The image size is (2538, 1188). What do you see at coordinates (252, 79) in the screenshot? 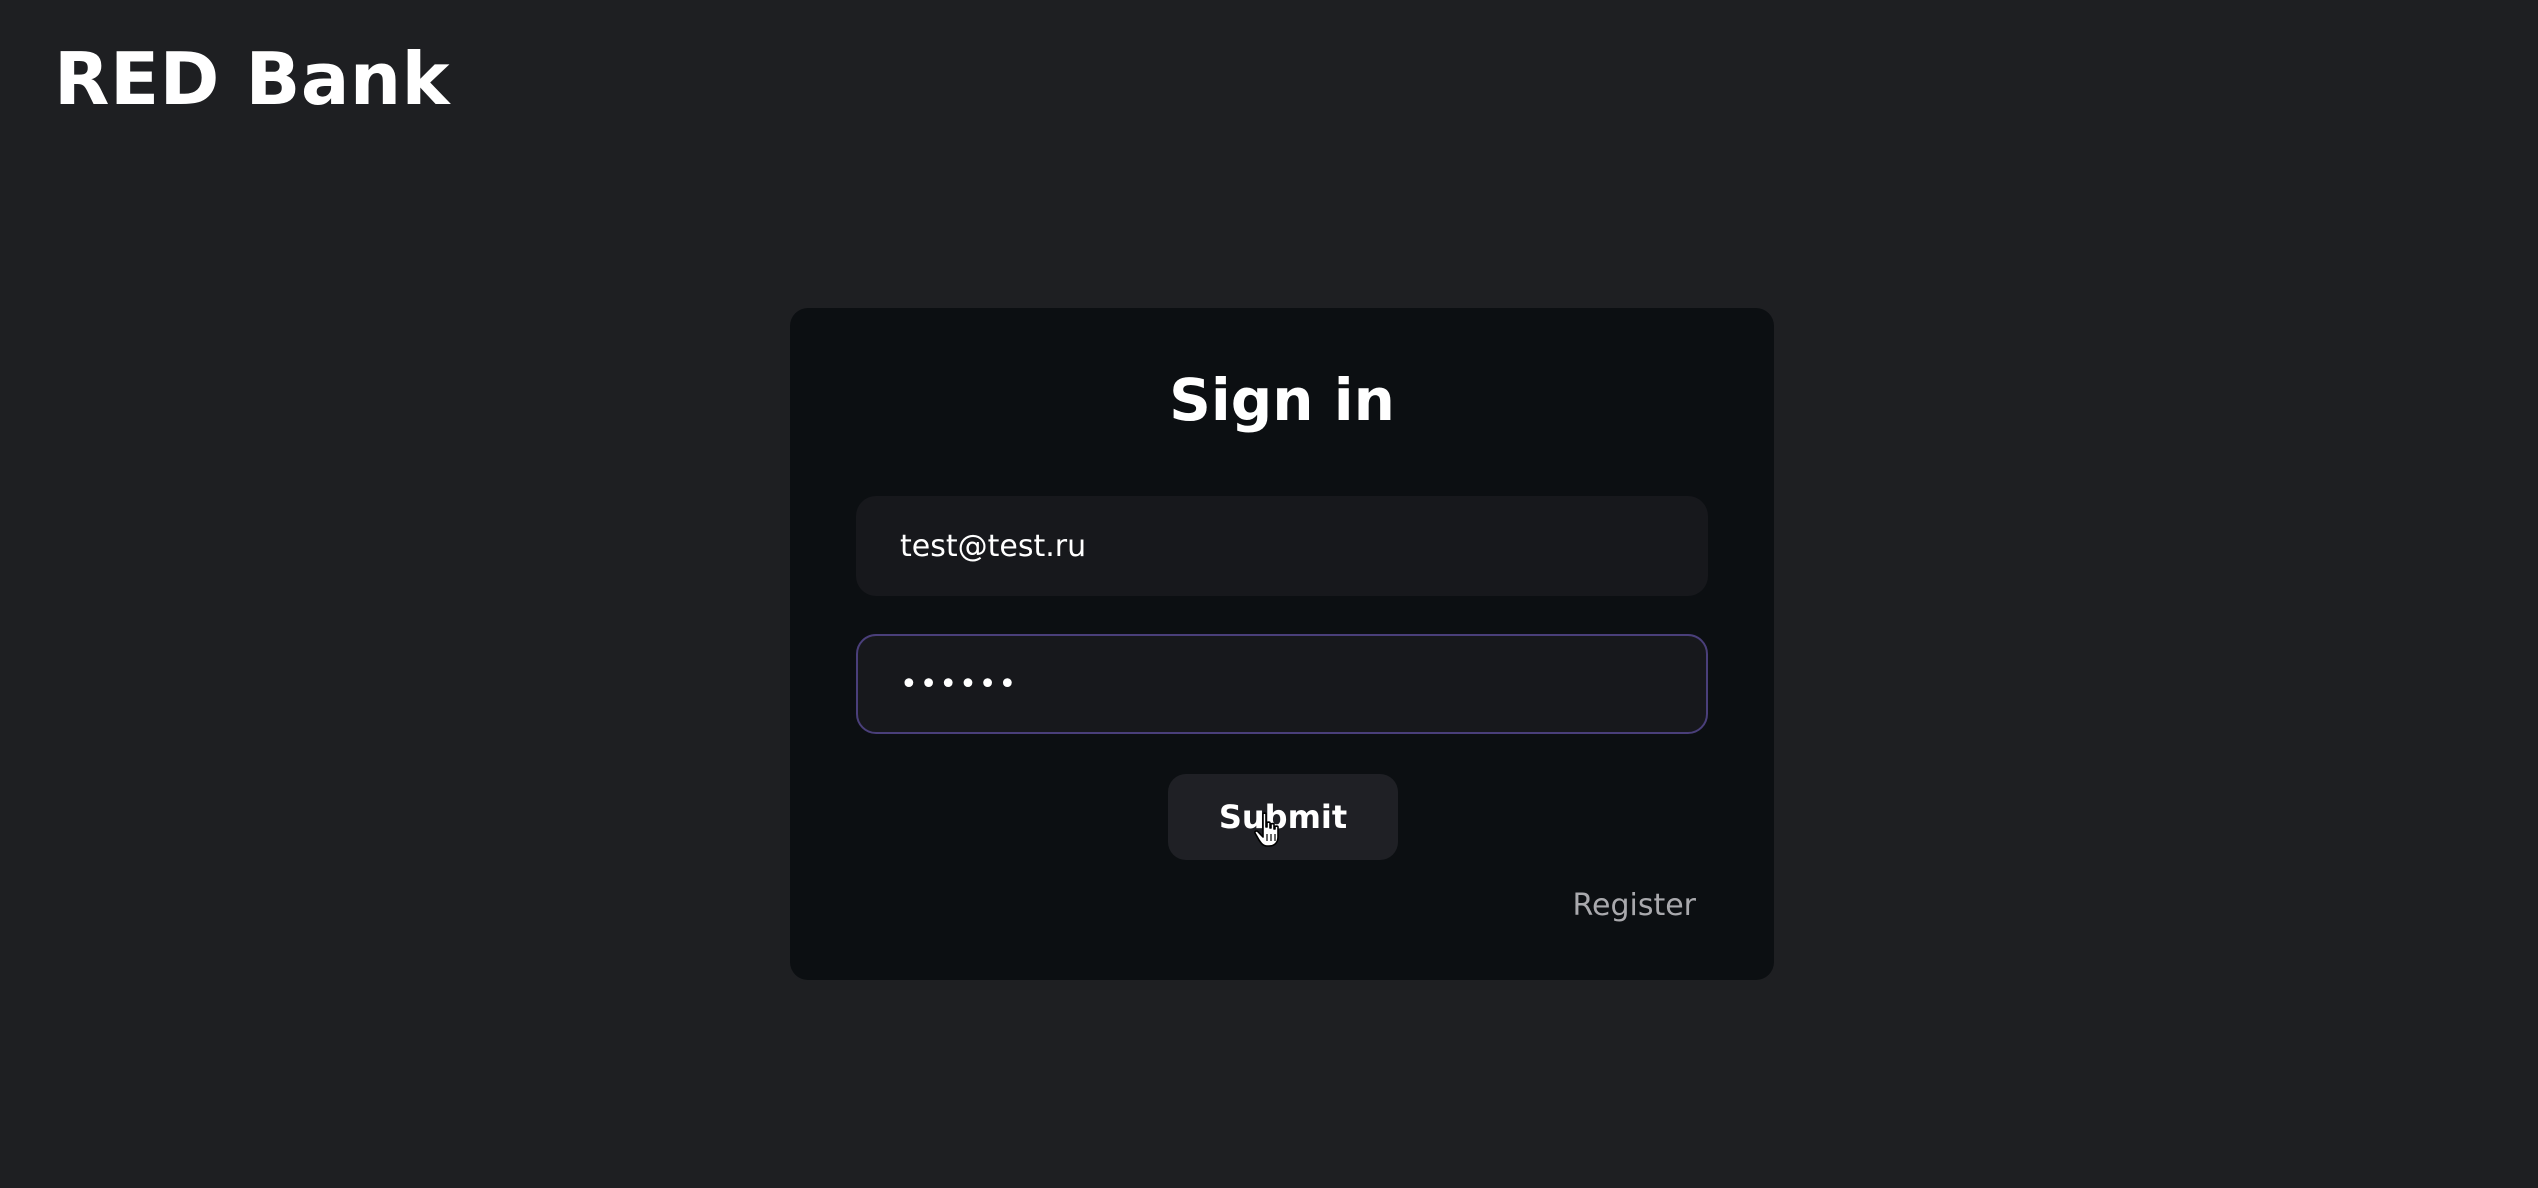
I see `app-title: RED Bank` at bounding box center [252, 79].